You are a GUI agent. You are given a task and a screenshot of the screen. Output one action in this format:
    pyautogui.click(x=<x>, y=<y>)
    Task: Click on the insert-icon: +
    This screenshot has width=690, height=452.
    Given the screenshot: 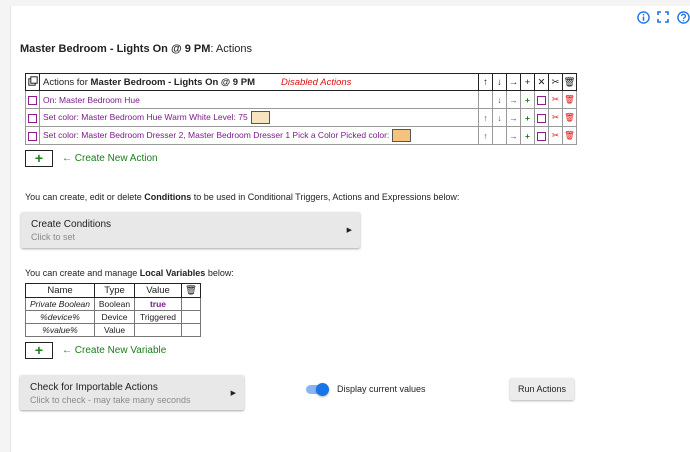 What is the action you would take?
    pyautogui.click(x=527, y=82)
    